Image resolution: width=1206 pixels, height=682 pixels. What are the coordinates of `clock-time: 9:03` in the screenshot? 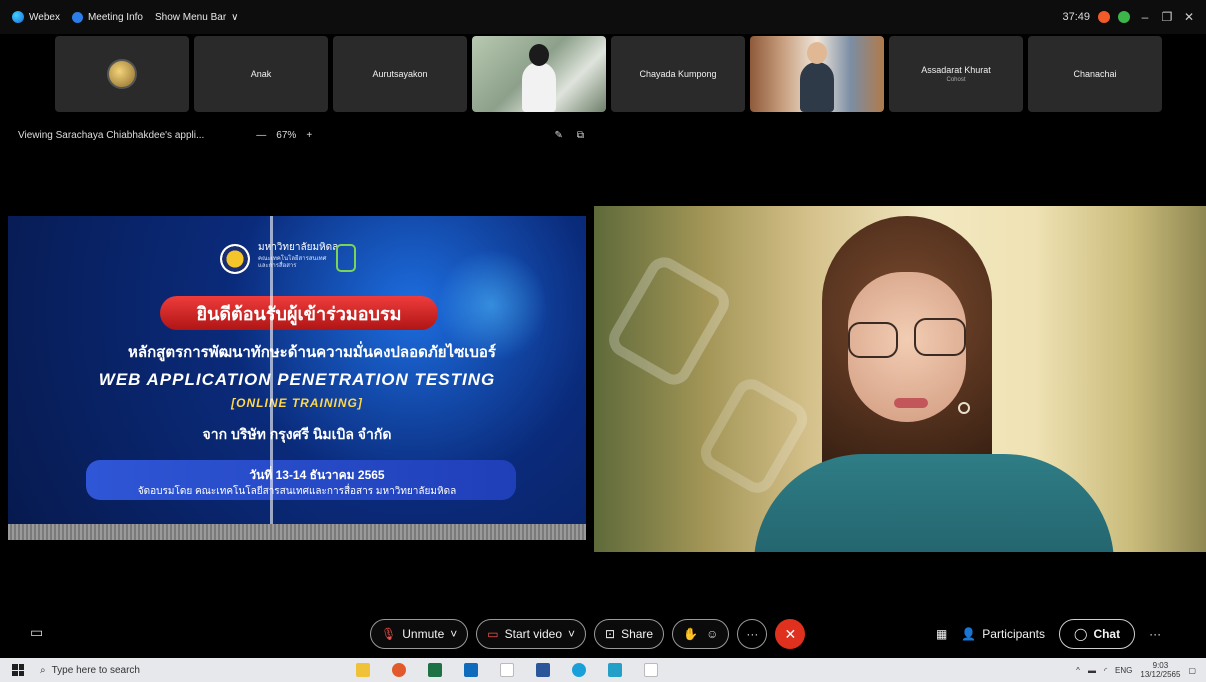 It's located at (1160, 665).